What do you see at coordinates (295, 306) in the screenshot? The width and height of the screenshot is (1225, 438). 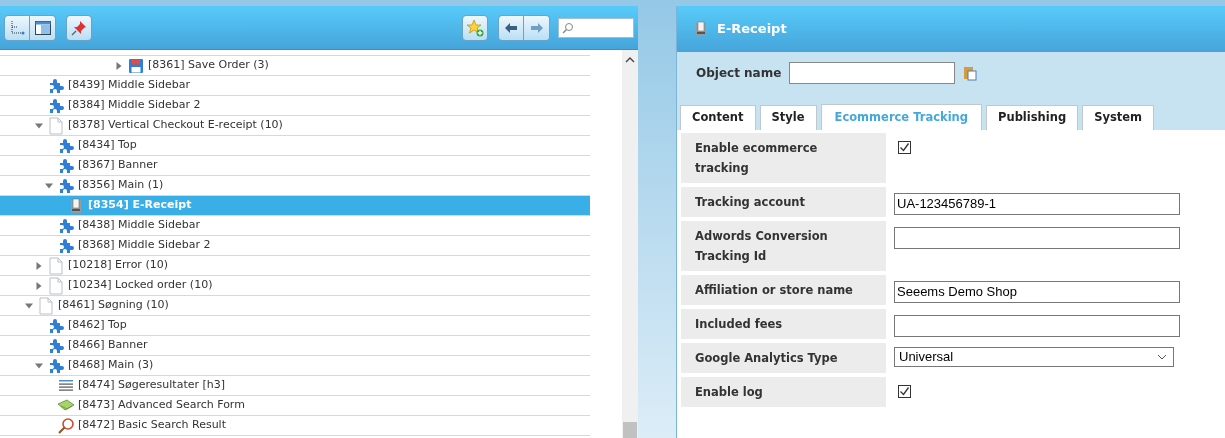 I see `tree-row: [8461] Søgning (10)` at bounding box center [295, 306].